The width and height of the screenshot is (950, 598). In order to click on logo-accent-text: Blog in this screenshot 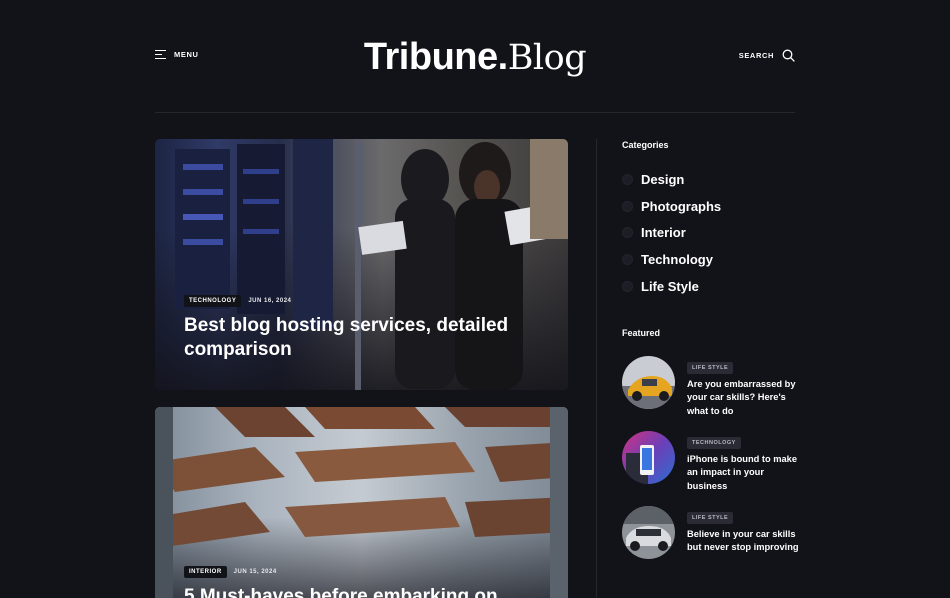, I will do `click(547, 58)`.